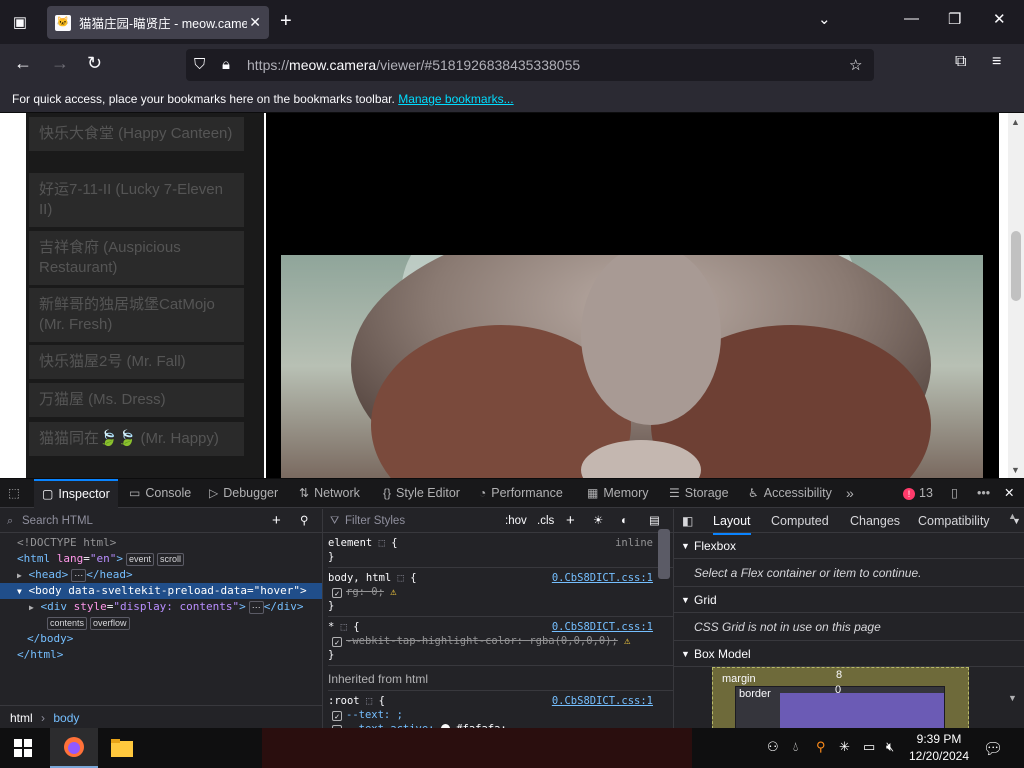 The image size is (1024, 768). What do you see at coordinates (66, 718) in the screenshot?
I see `breadcrumb-body: body` at bounding box center [66, 718].